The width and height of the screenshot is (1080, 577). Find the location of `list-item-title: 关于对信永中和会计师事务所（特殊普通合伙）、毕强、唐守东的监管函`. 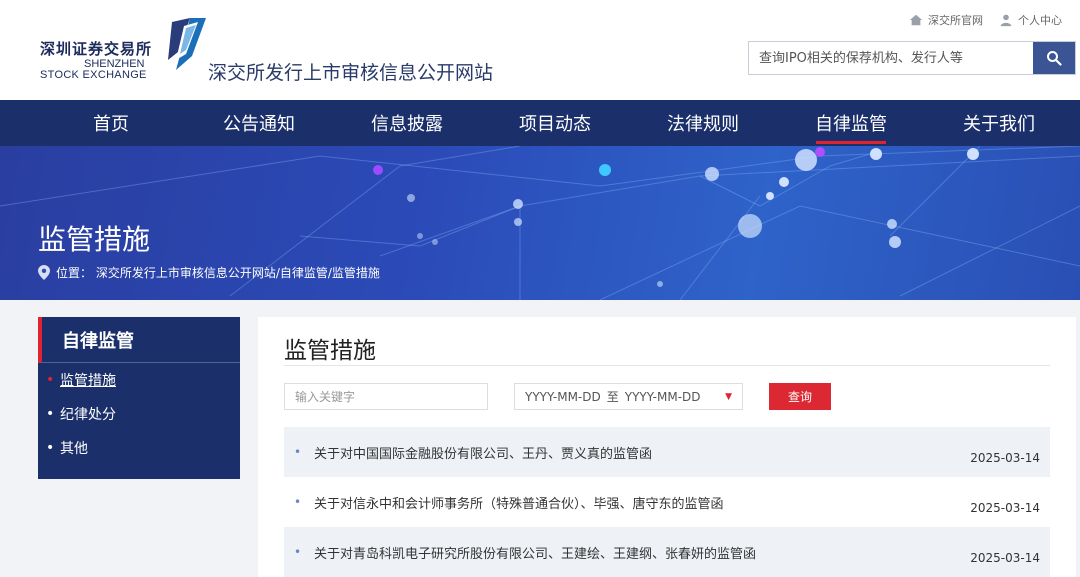

list-item-title: 关于对信永中和会计师事务所（特殊普通合伙）、毕强、唐守东的监管函 is located at coordinates (519, 504).